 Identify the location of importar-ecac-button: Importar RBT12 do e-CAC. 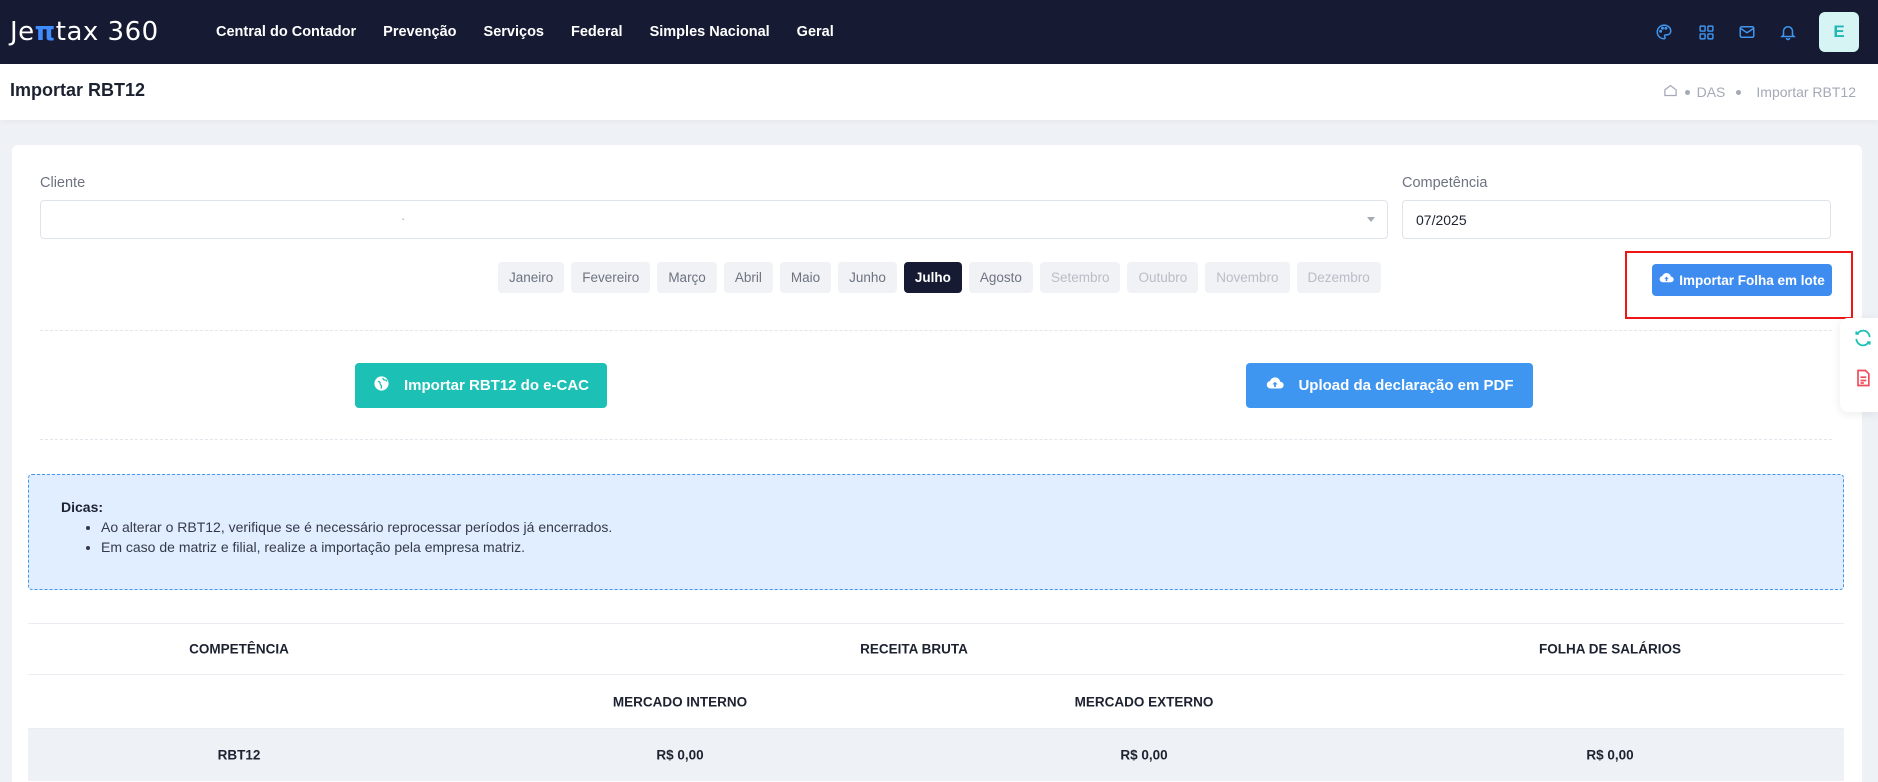
(481, 385).